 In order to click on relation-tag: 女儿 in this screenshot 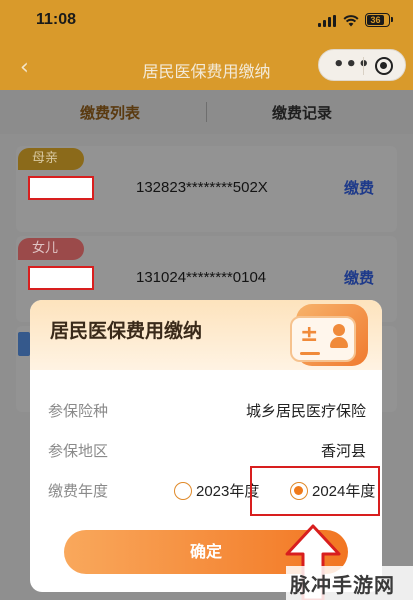, I will do `click(51, 249)`.